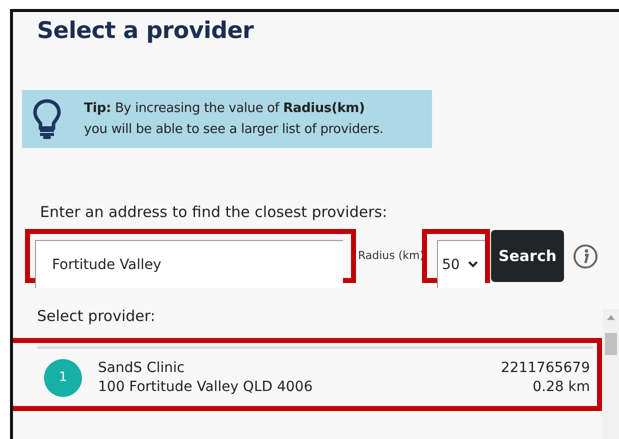  What do you see at coordinates (47, 119) in the screenshot?
I see `lightbulb-icon` at bounding box center [47, 119].